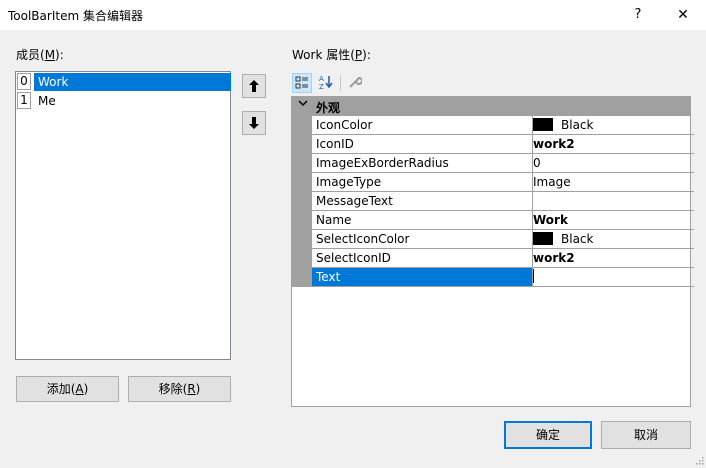 The image size is (706, 468). I want to click on svg-text: Z, so click(321, 86).